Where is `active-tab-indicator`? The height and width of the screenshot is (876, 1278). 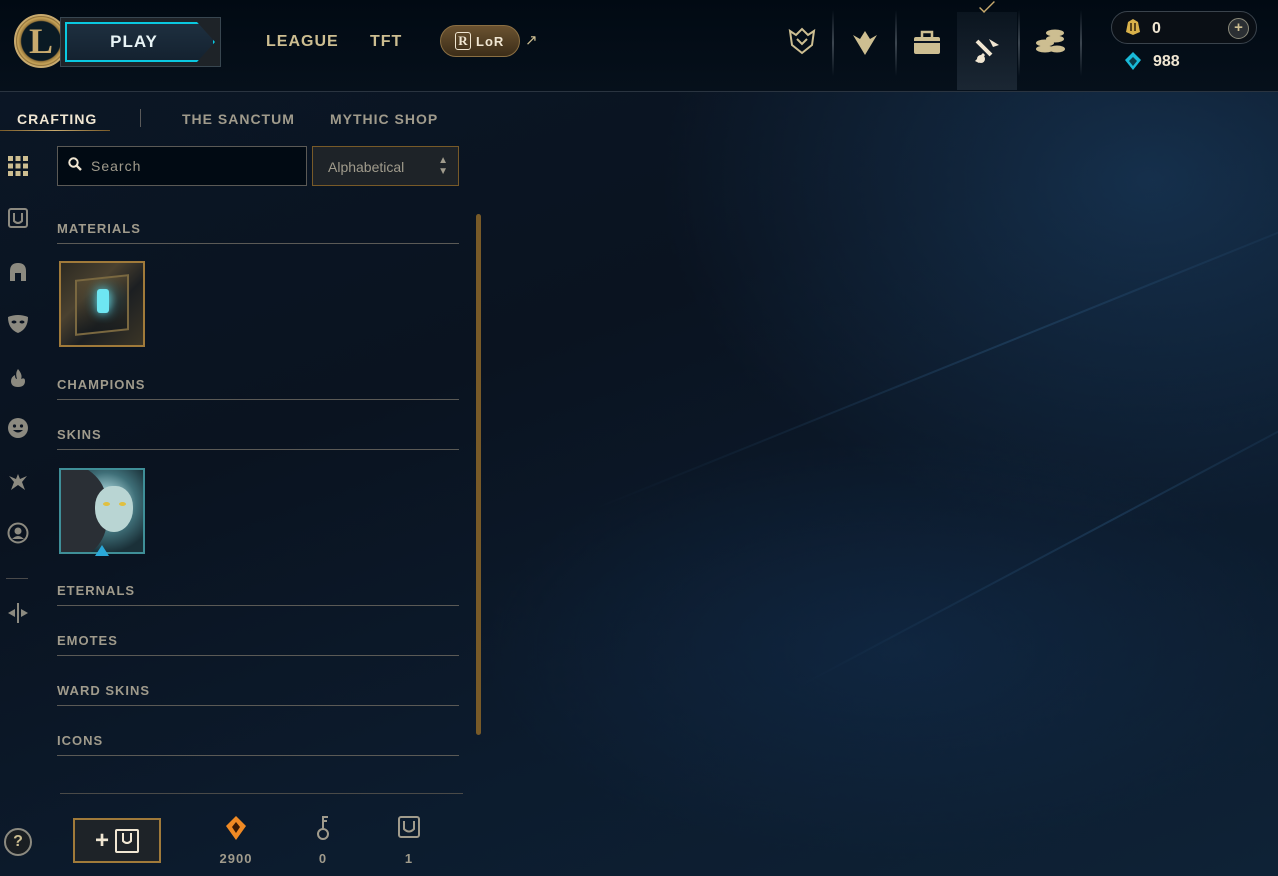
active-tab-indicator is located at coordinates (987, 6).